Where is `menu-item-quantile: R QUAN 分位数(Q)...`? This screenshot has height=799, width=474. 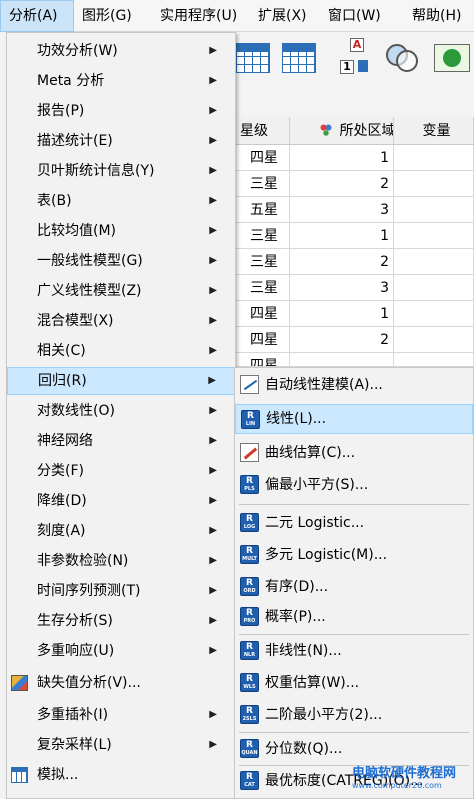 menu-item-quantile: R QUAN 分位数(Q)... is located at coordinates (354, 749).